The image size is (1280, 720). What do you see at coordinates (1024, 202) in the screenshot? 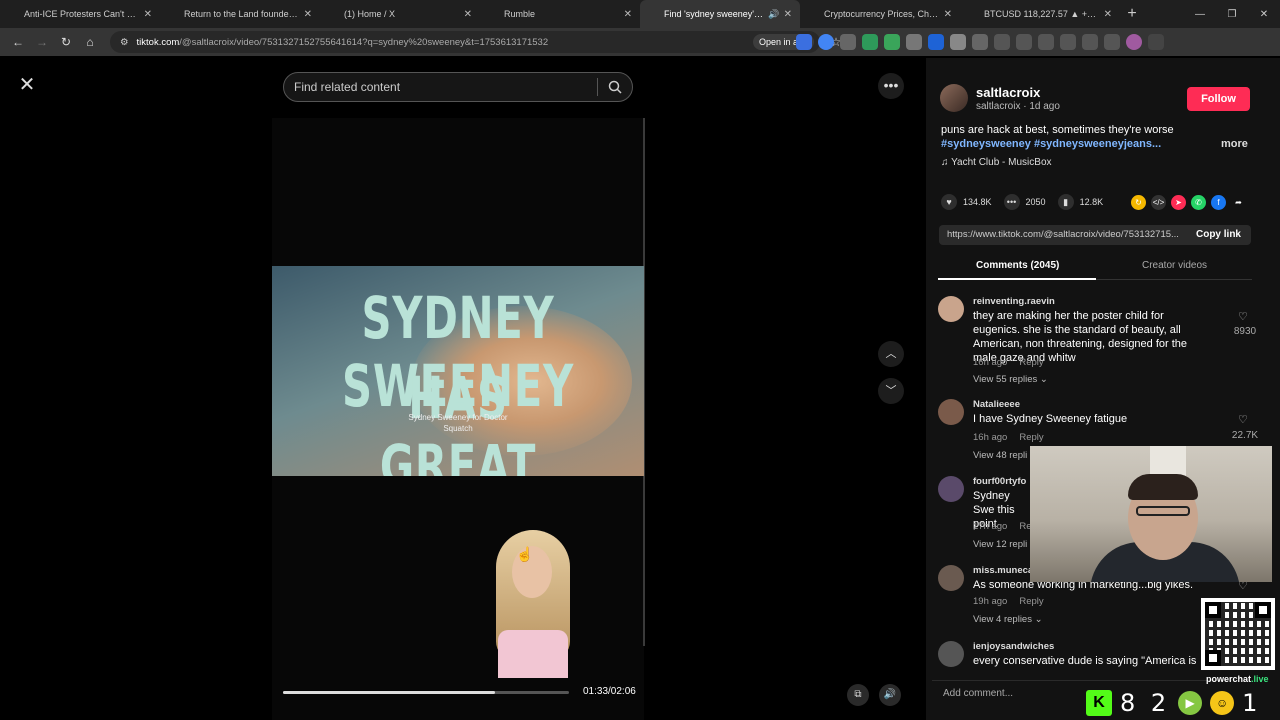
I see `comment-button: ••• 2050` at bounding box center [1024, 202].